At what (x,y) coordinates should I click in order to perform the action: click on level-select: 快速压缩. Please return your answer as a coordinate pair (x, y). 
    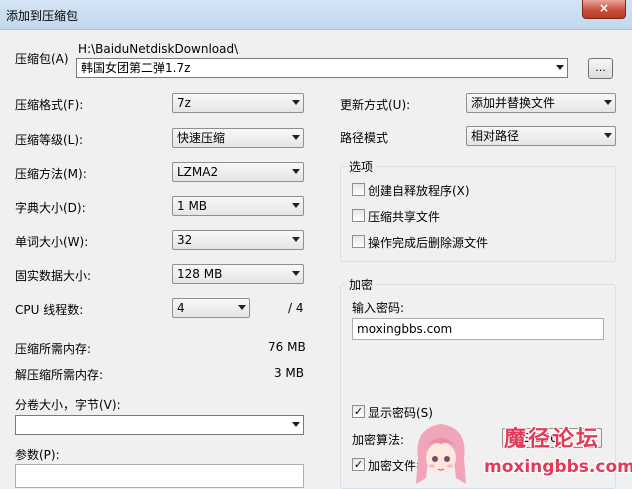
    Looking at the image, I should click on (238, 138).